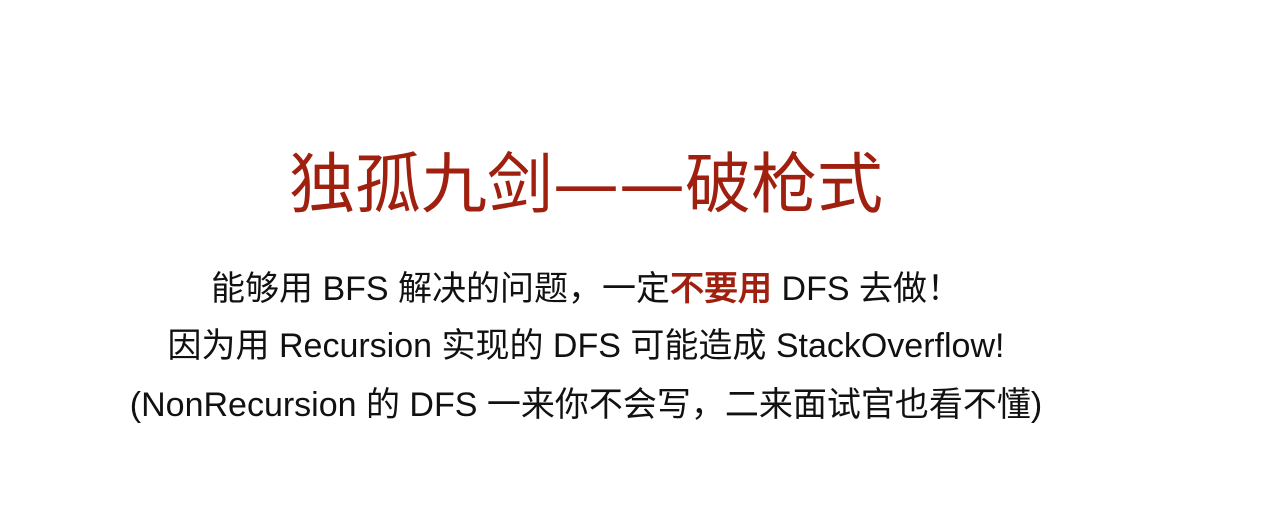  What do you see at coordinates (586, 405) in the screenshot?
I see `body-line-3: (NonRecursion 的 DFS 一来你不会写，二来面试官也看不懂)` at bounding box center [586, 405].